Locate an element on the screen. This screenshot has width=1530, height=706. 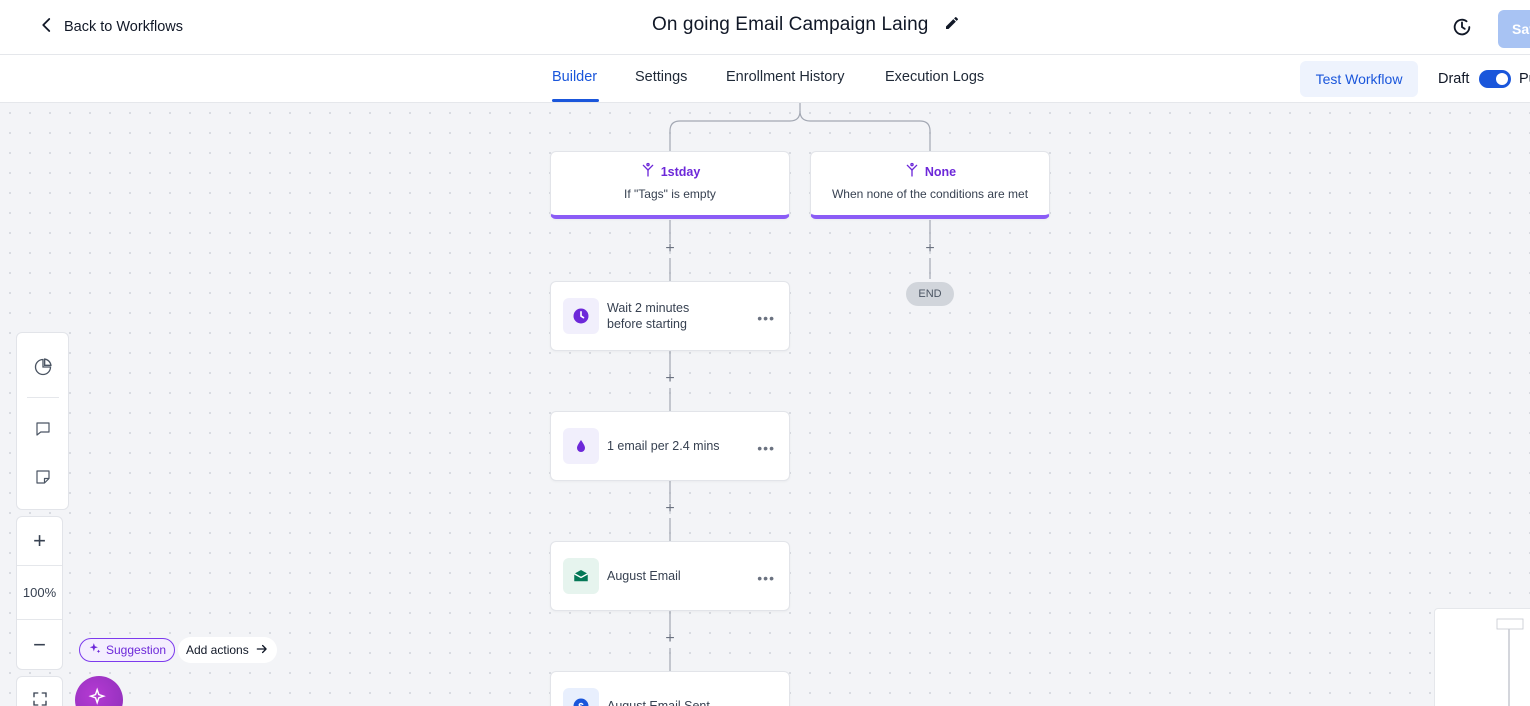
branch-card-1stday: 1stday If "Tags" is empty is located at coordinates (670, 185).